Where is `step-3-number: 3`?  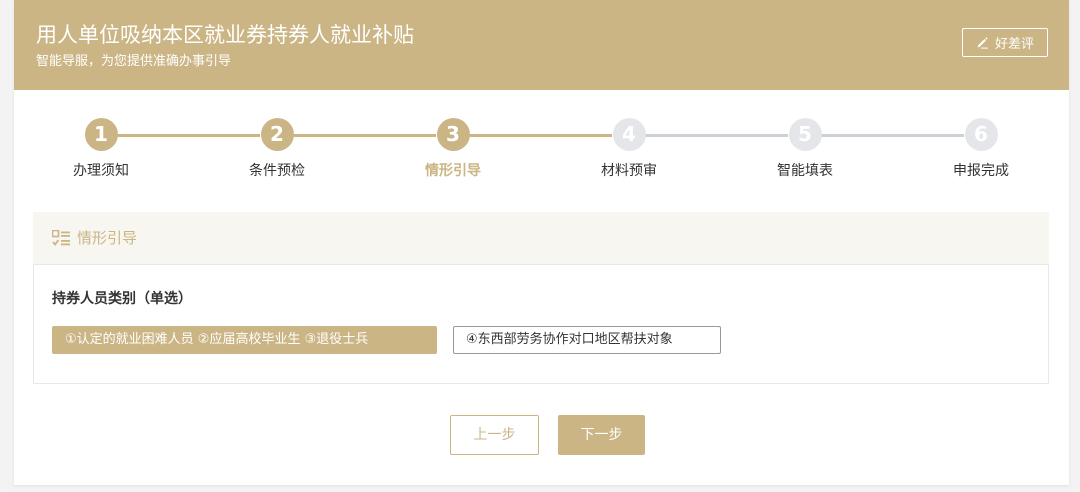
step-3-number: 3 is located at coordinates (453, 134).